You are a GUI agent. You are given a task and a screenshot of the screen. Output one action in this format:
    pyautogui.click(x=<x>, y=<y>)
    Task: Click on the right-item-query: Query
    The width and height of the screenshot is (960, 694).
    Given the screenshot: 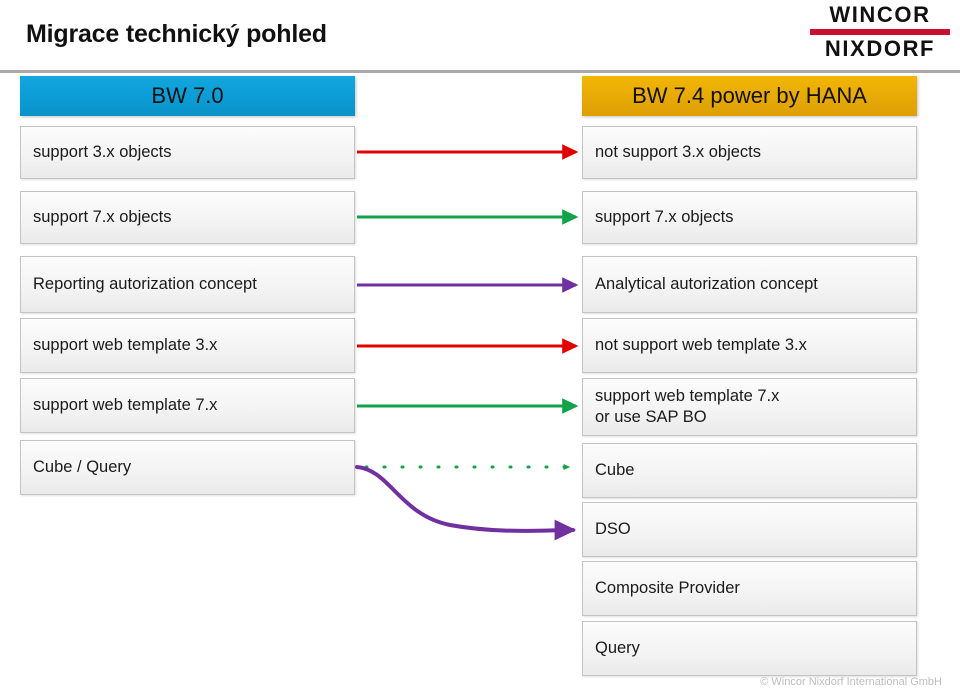 What is the action you would take?
    pyautogui.click(x=749, y=648)
    